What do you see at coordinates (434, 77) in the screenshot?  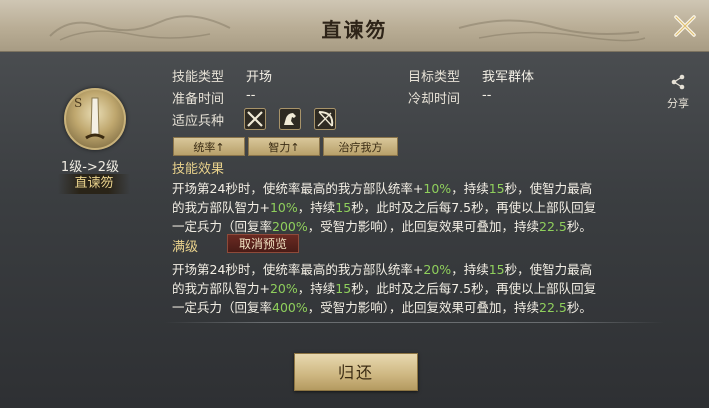 I see `target-type-label: 目标类型` at bounding box center [434, 77].